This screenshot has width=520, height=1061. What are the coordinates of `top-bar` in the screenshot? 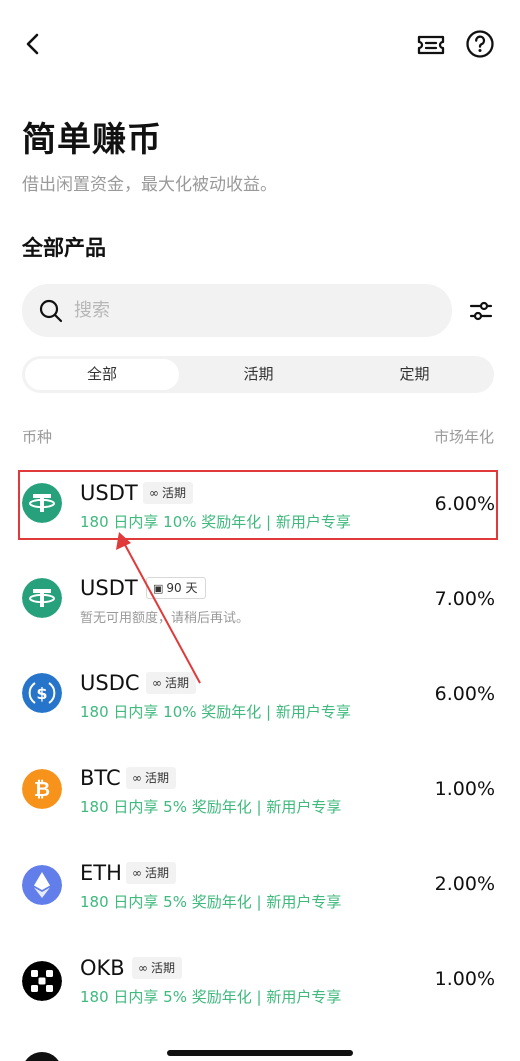 It's located at (260, 46).